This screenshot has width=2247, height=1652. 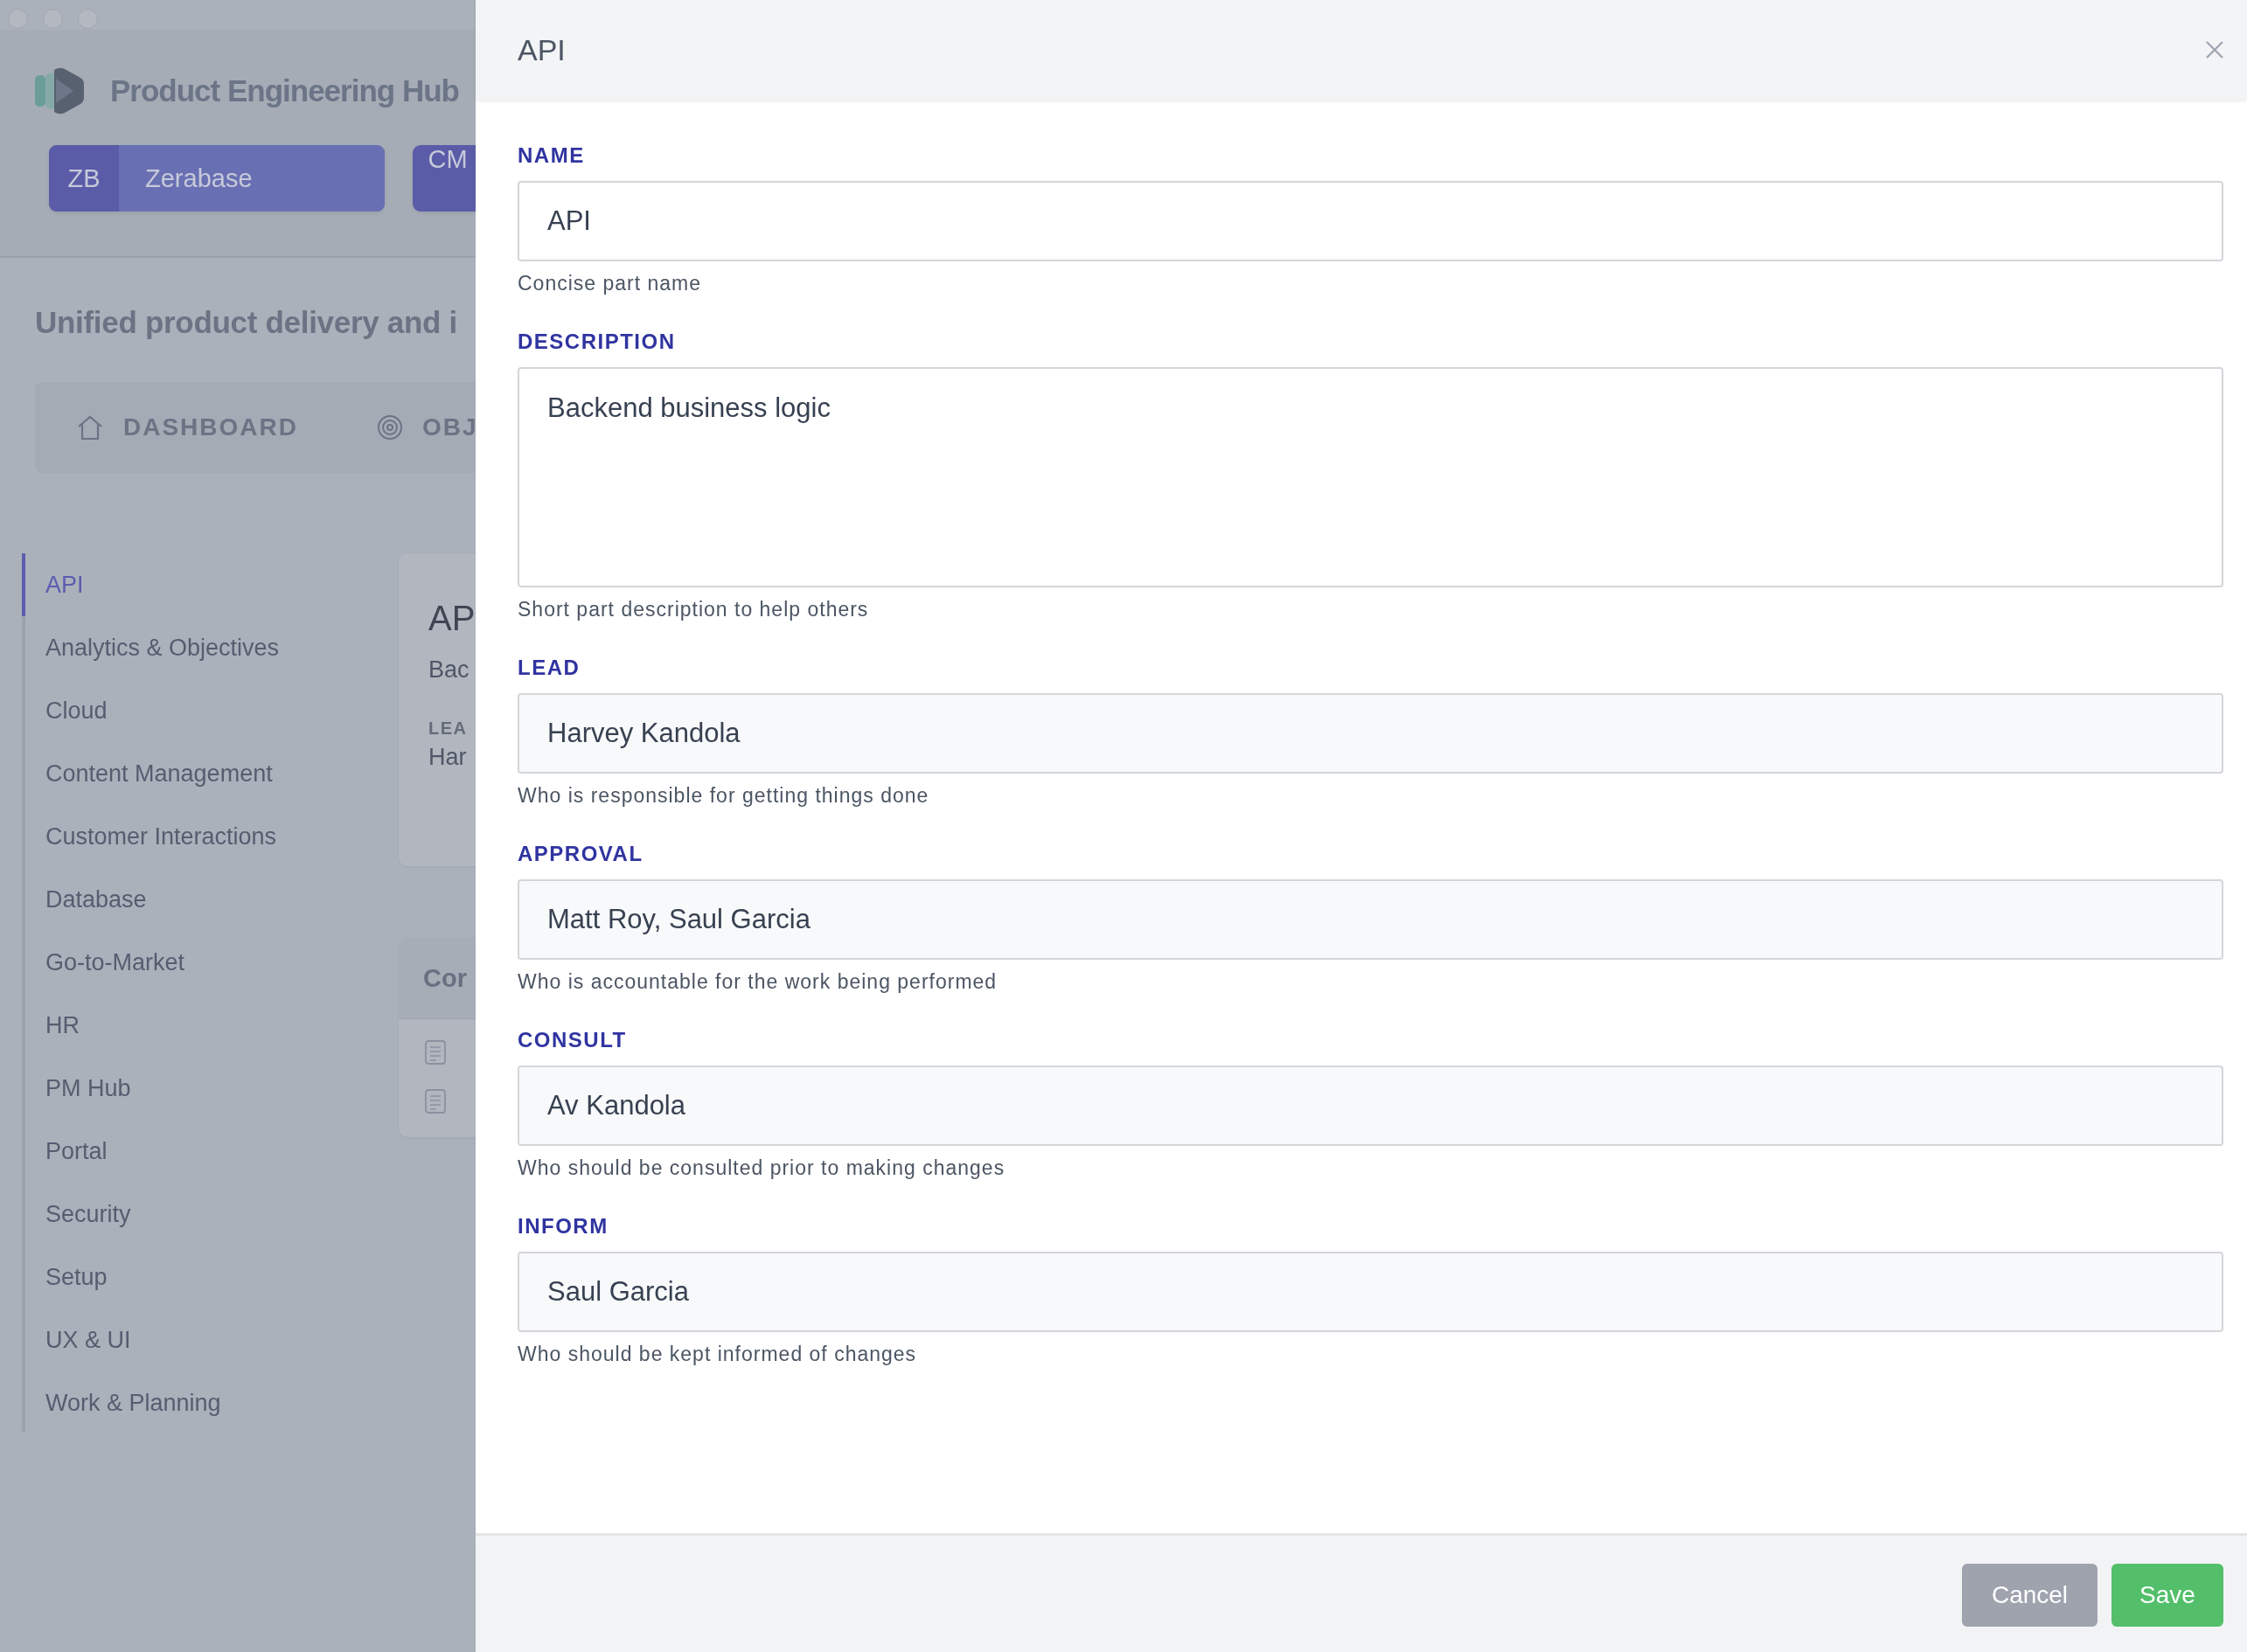 What do you see at coordinates (550, 668) in the screenshot?
I see `field-label: LEAD` at bounding box center [550, 668].